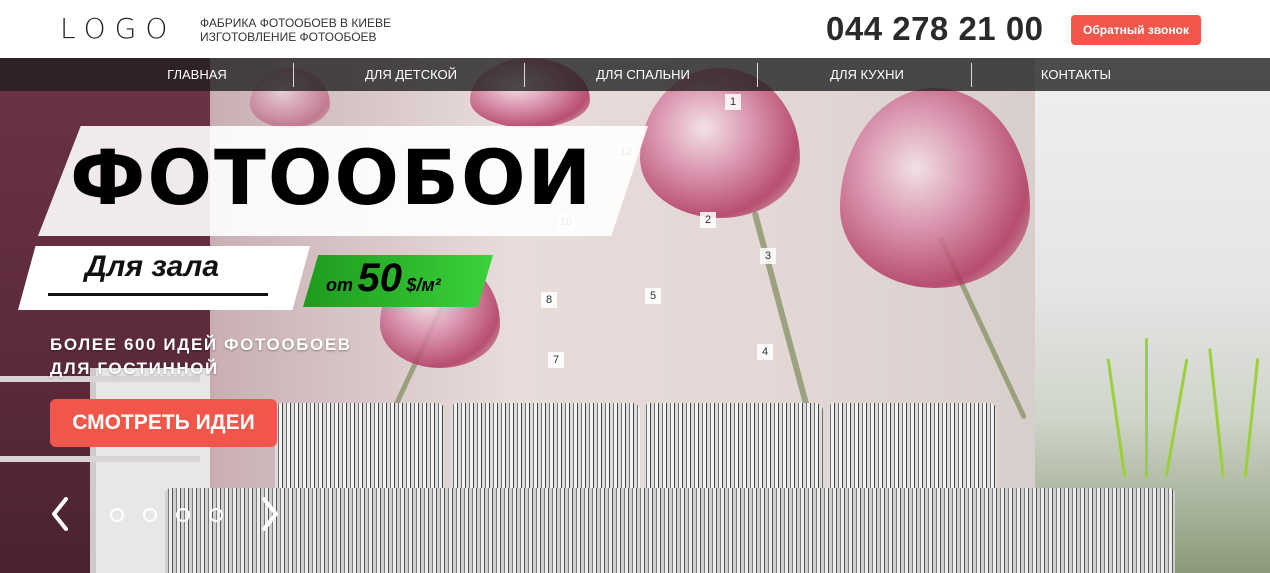 The height and width of the screenshot is (573, 1270). Describe the element at coordinates (332, 177) in the screenshot. I see `hero-title: ФОТООБОИ` at that location.